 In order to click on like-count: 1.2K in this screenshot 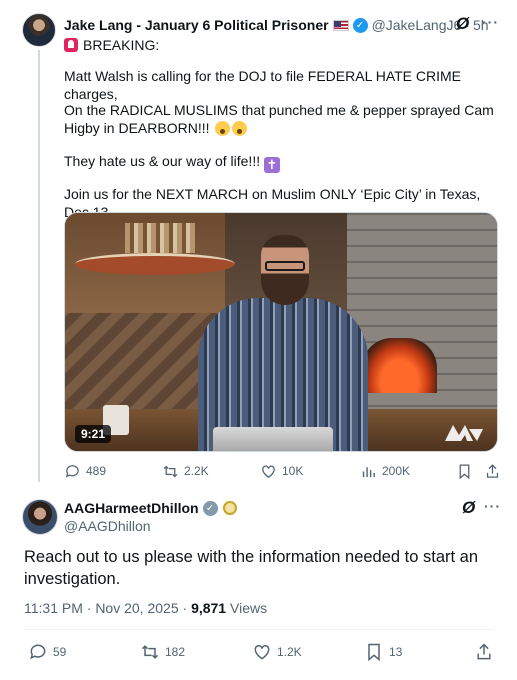, I will do `click(289, 652)`.